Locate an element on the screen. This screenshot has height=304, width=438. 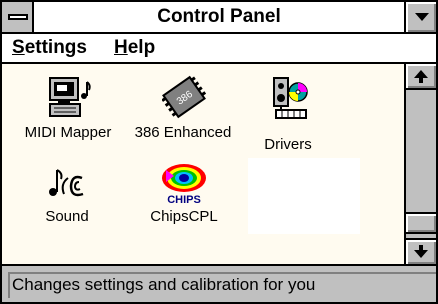
menu-help: Help is located at coordinates (134, 48).